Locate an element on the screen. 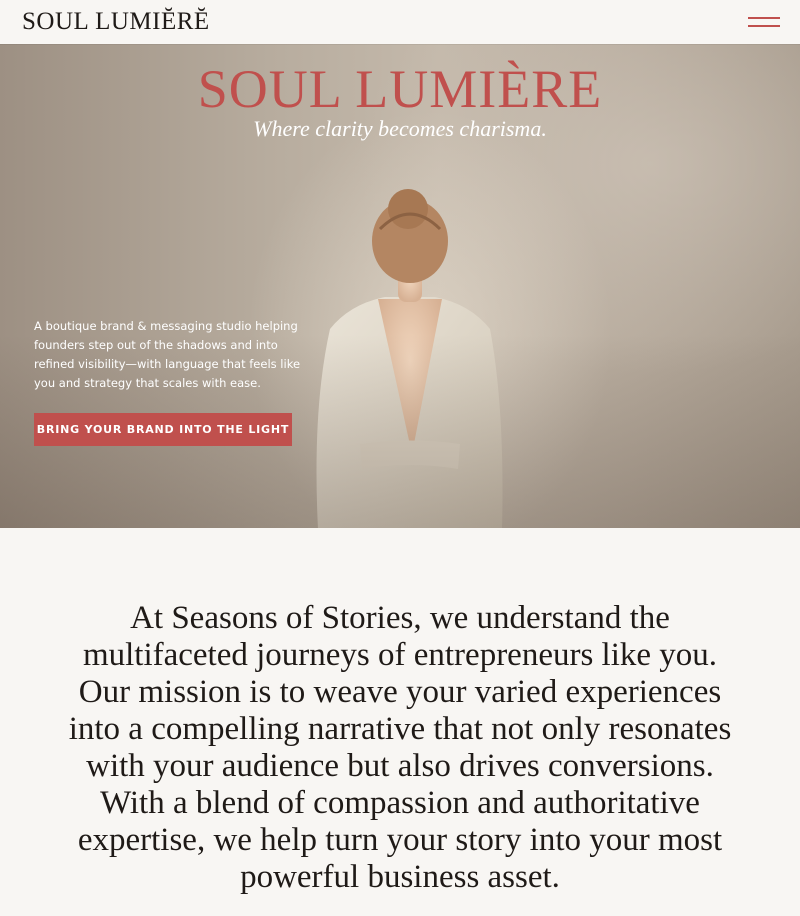  hero-title: SOUL LUMIÈRE is located at coordinates (400, 89).